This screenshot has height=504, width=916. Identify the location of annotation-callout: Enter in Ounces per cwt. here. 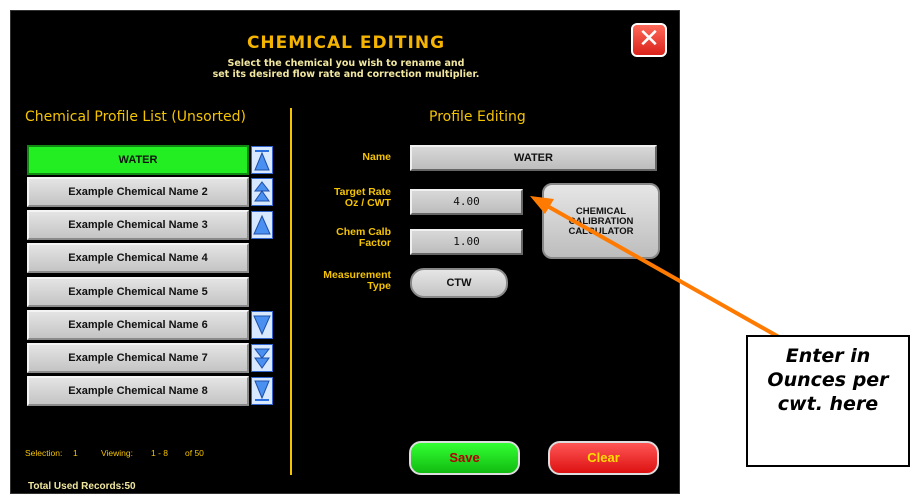
(828, 401).